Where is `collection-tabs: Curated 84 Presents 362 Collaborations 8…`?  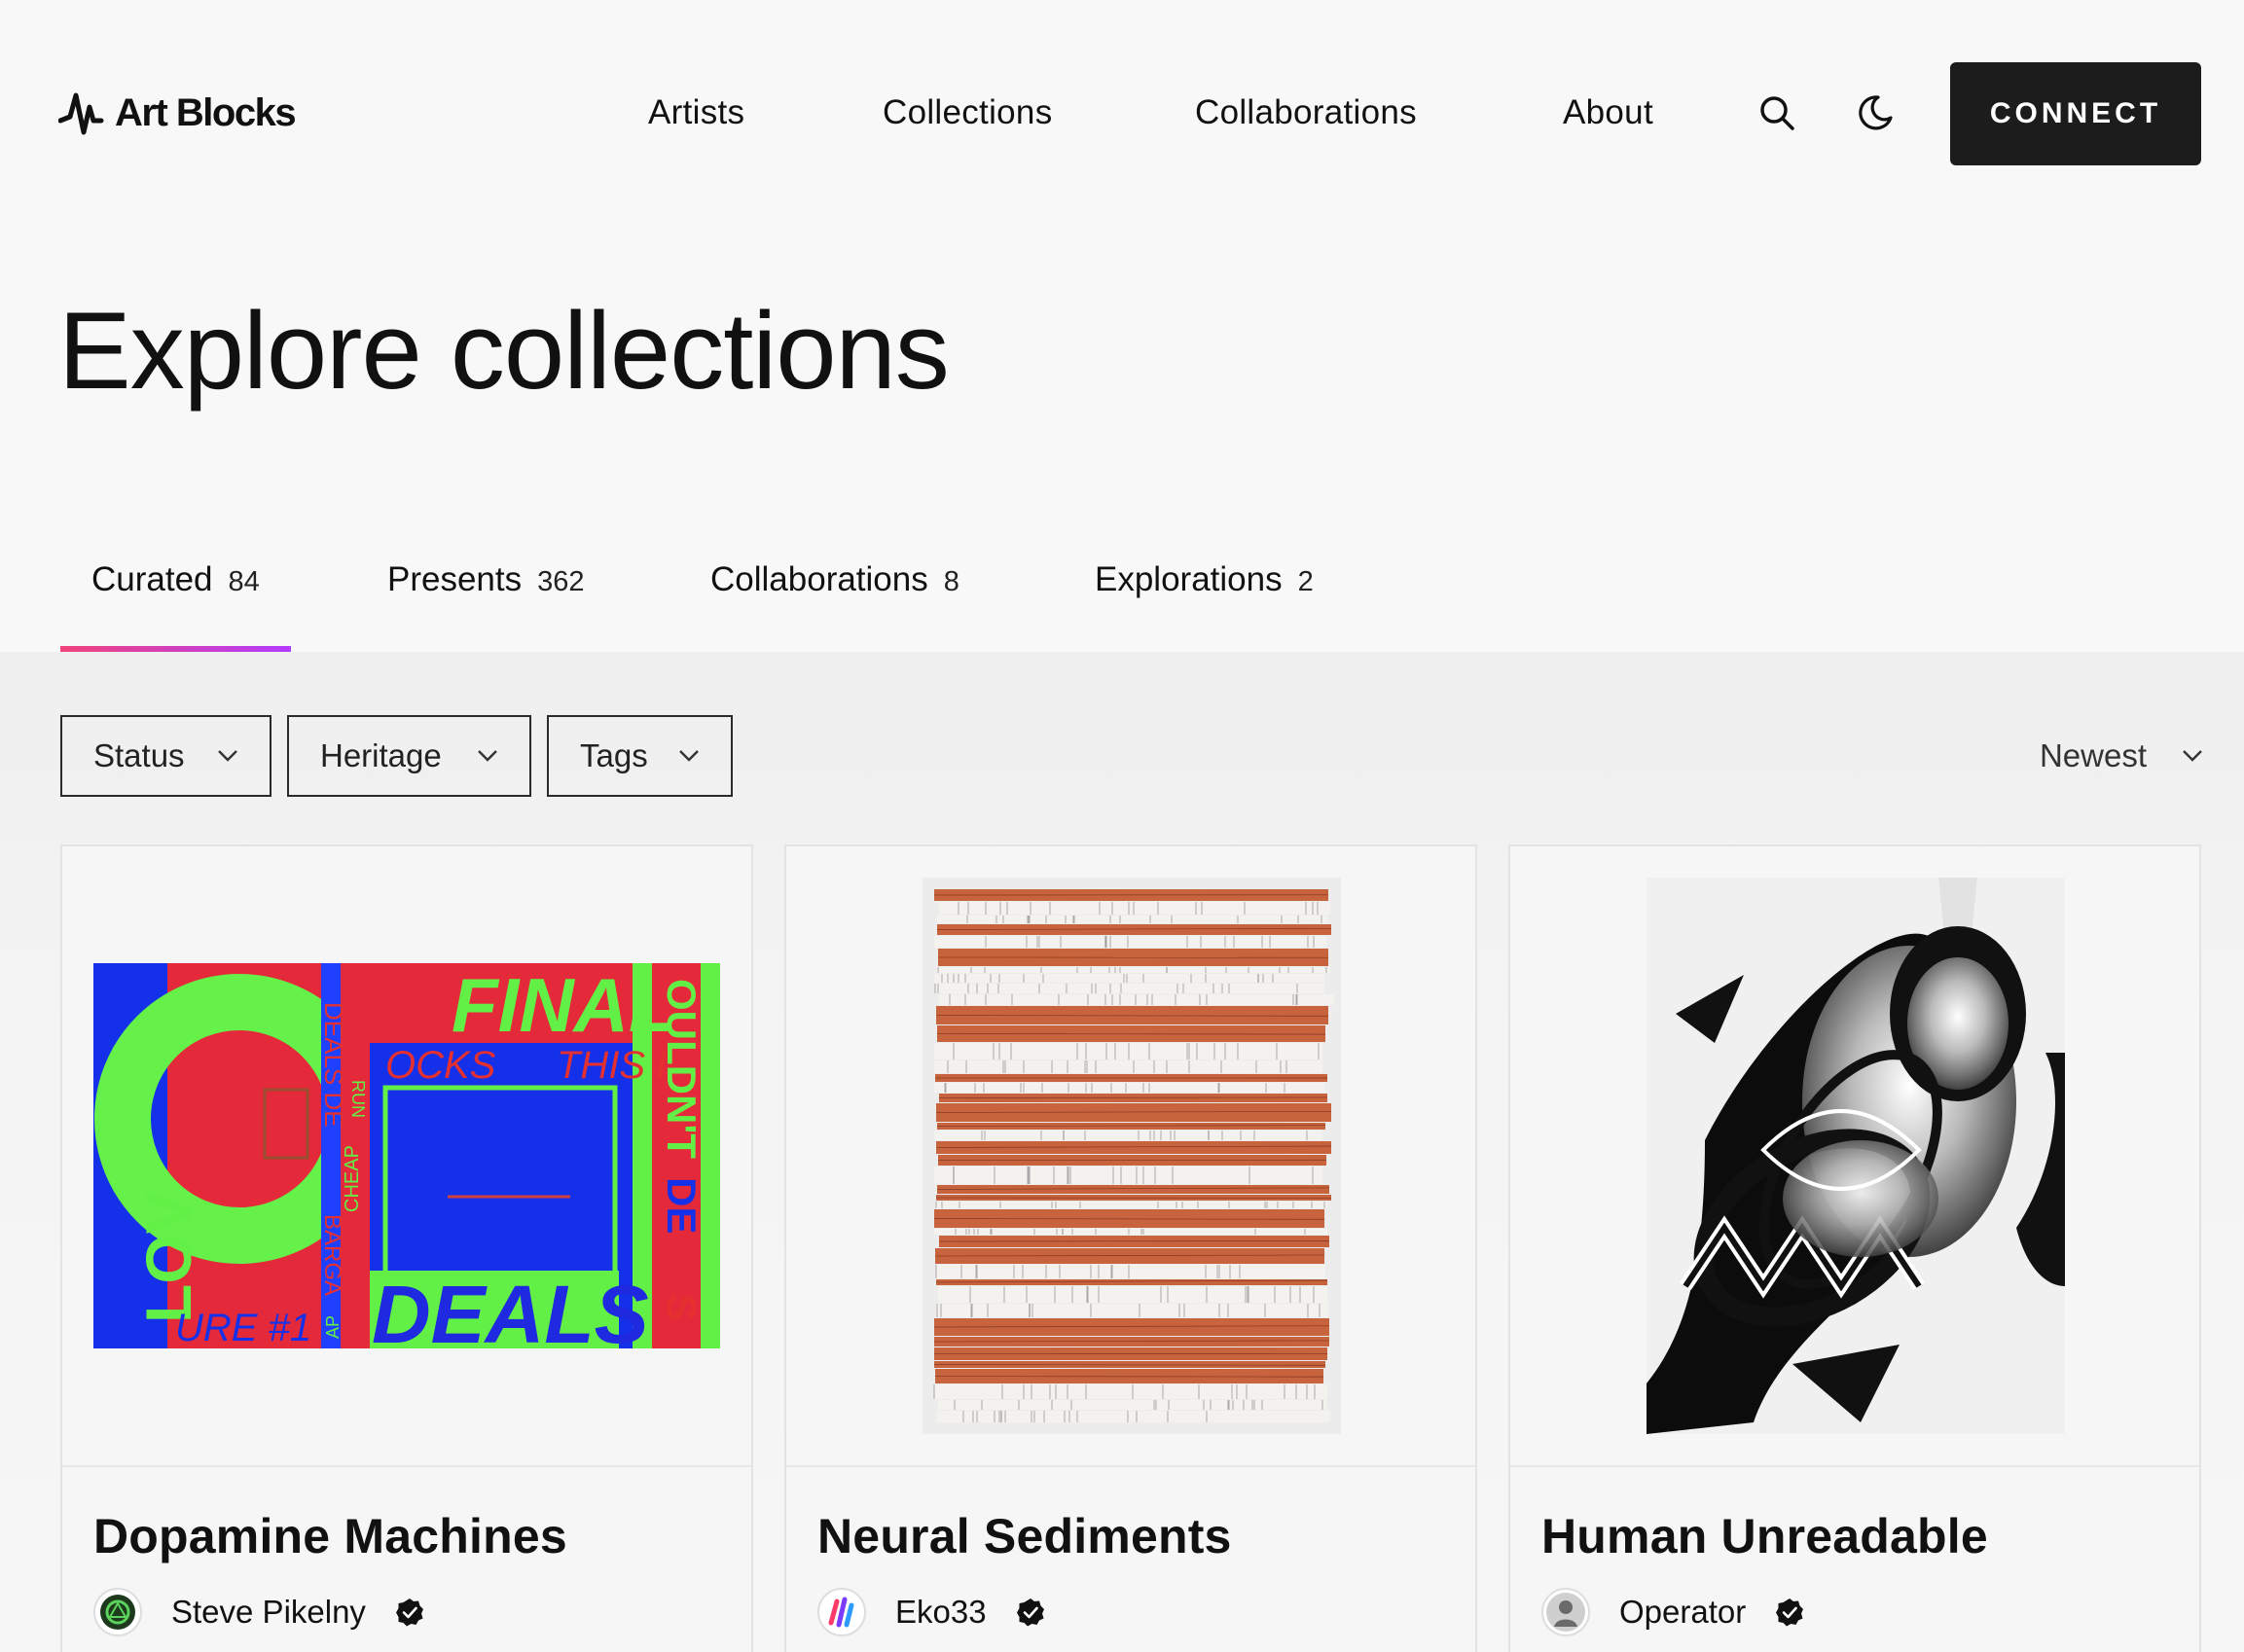 collection-tabs: Curated 84 Presents 362 Collaborations 8… is located at coordinates (1122, 588).